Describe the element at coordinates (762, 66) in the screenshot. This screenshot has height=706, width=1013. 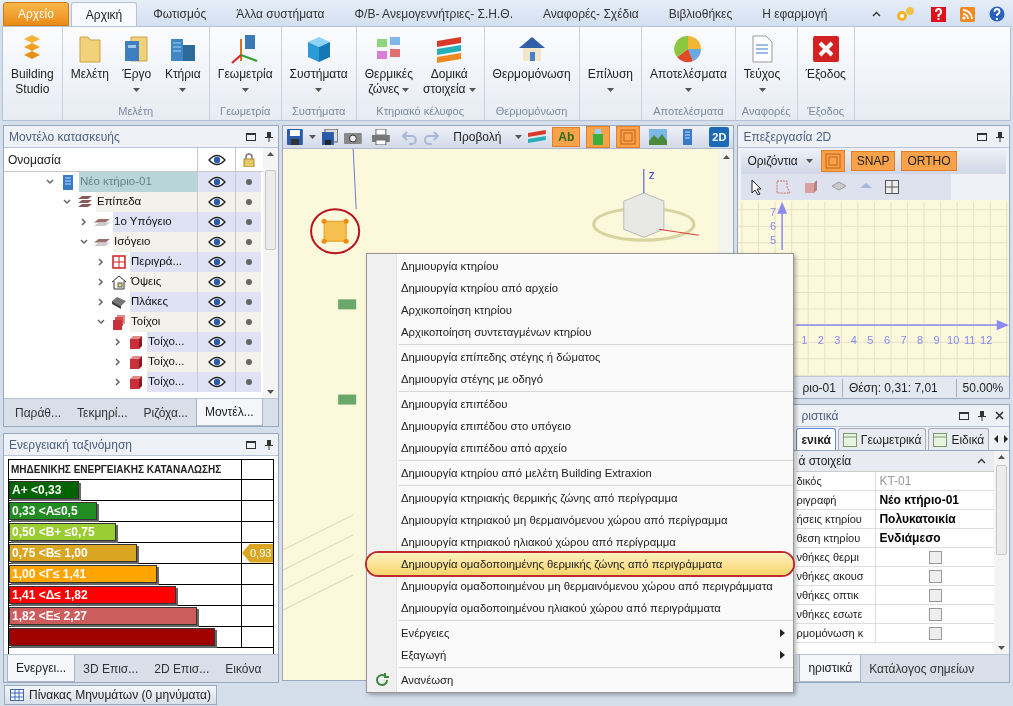
I see `ribbon-button: Τεύχος` at that location.